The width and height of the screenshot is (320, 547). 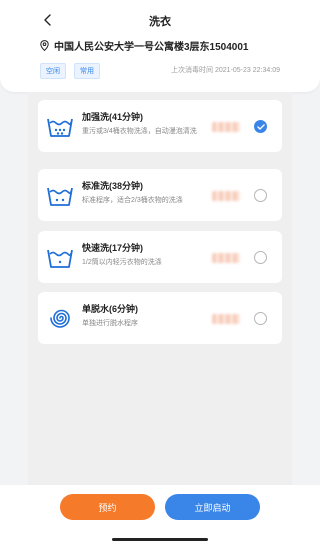 I want to click on location-row: 中国人民公安大学一号公寓楼3层东1504001, so click(x=144, y=45).